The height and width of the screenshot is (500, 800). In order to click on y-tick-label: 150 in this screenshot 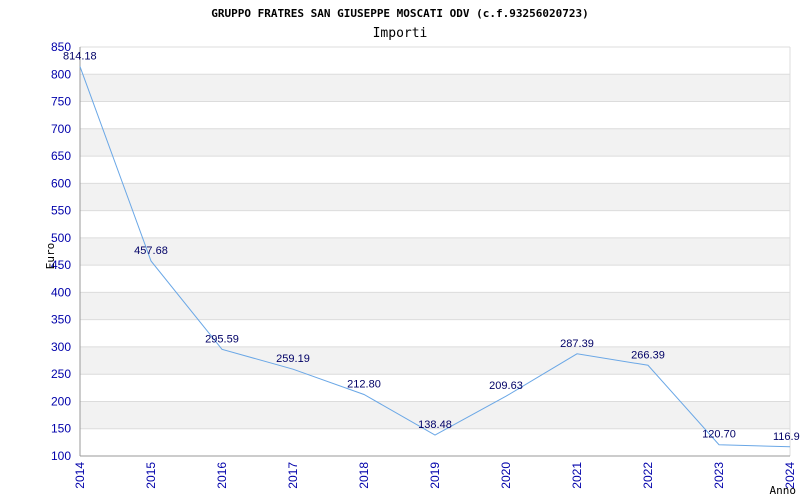, I will do `click(61, 429)`.